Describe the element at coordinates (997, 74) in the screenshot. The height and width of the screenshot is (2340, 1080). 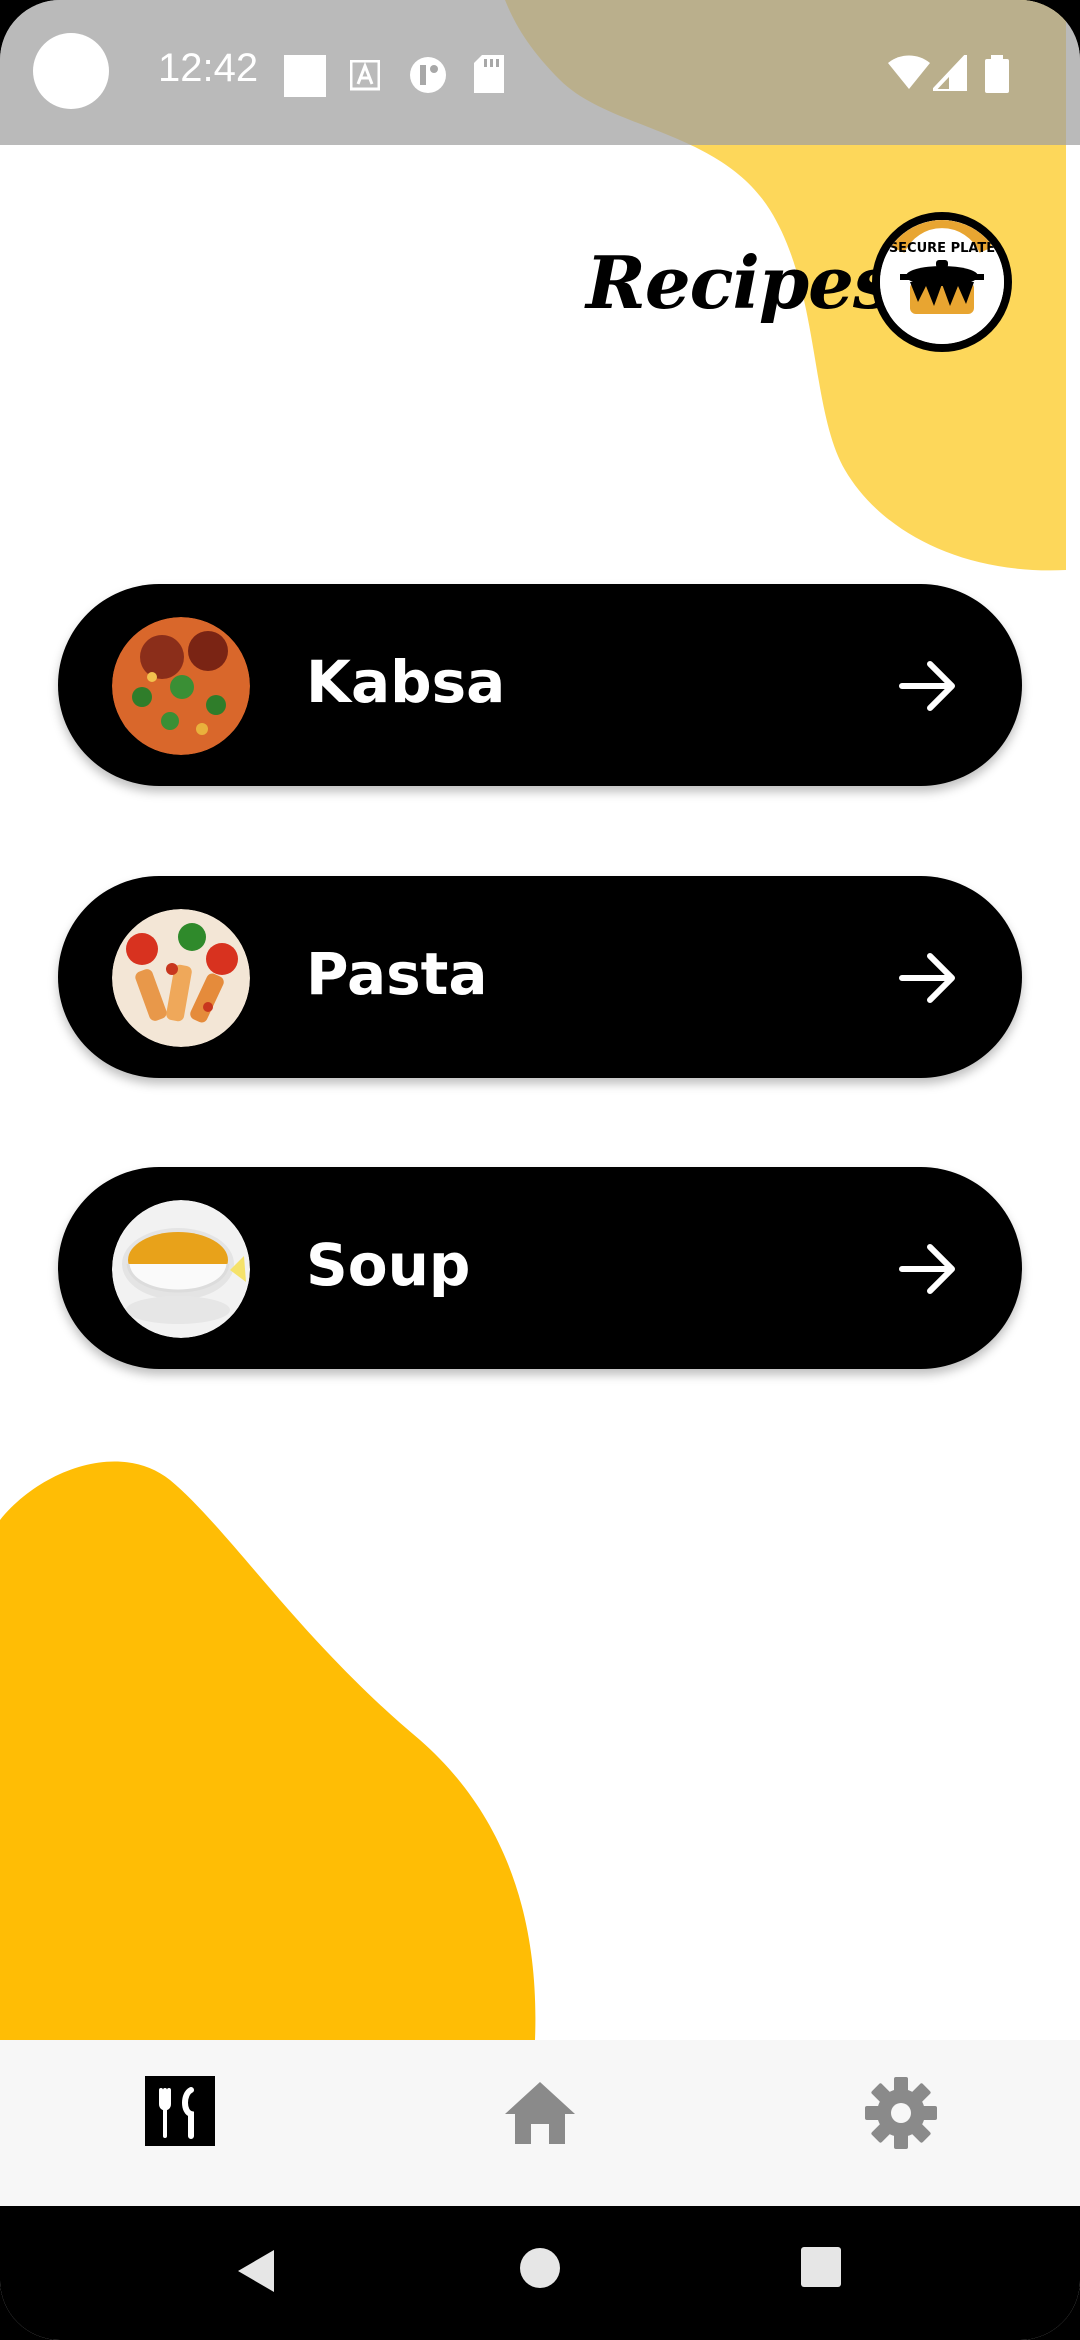
I see `battery-icon` at that location.